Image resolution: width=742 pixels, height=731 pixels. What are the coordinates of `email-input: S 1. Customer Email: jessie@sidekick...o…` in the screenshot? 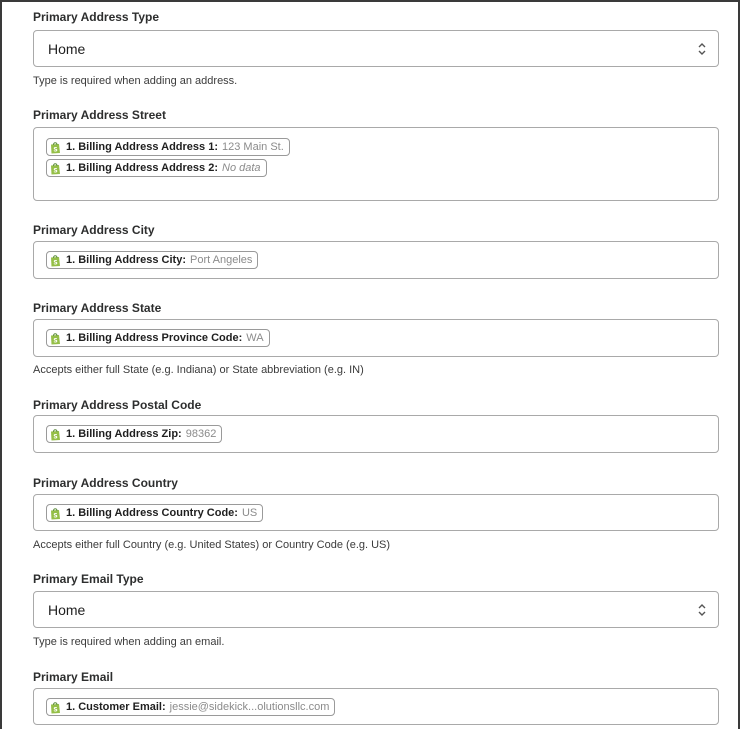 It's located at (376, 706).